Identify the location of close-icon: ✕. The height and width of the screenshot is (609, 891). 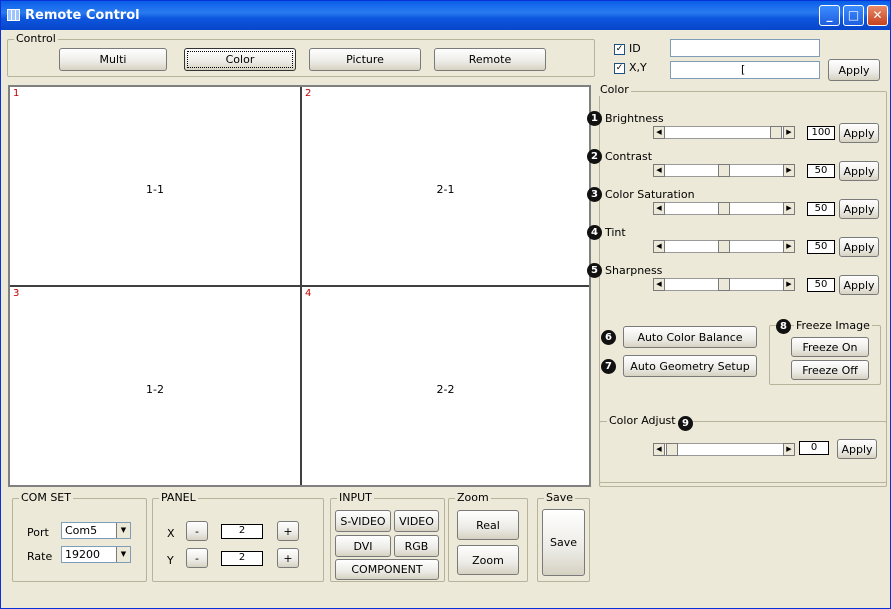
(877, 15).